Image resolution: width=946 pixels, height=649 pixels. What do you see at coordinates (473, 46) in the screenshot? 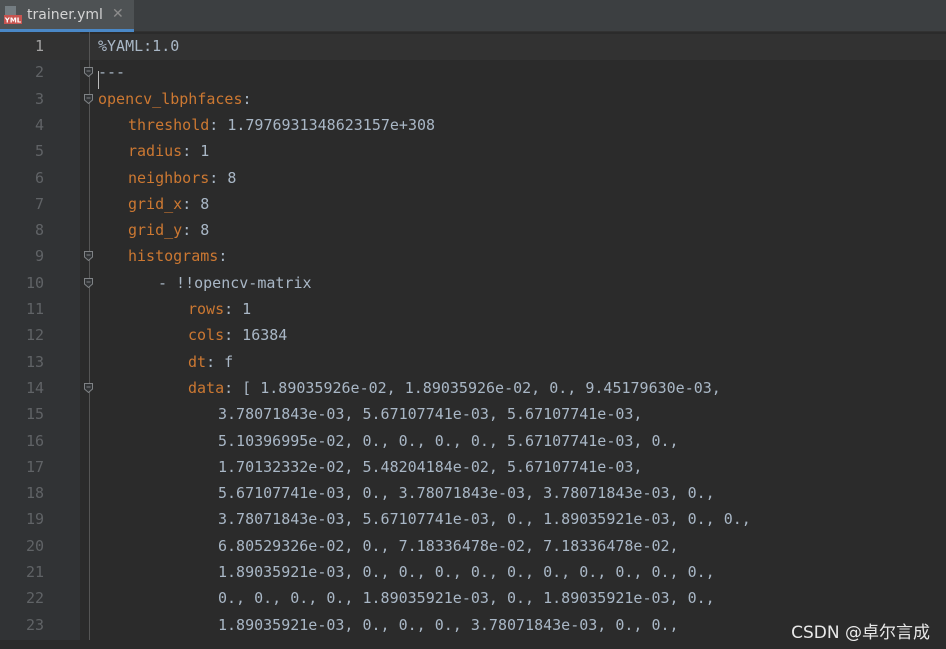
I see `code-line: 1 %YAML:1.0` at bounding box center [473, 46].